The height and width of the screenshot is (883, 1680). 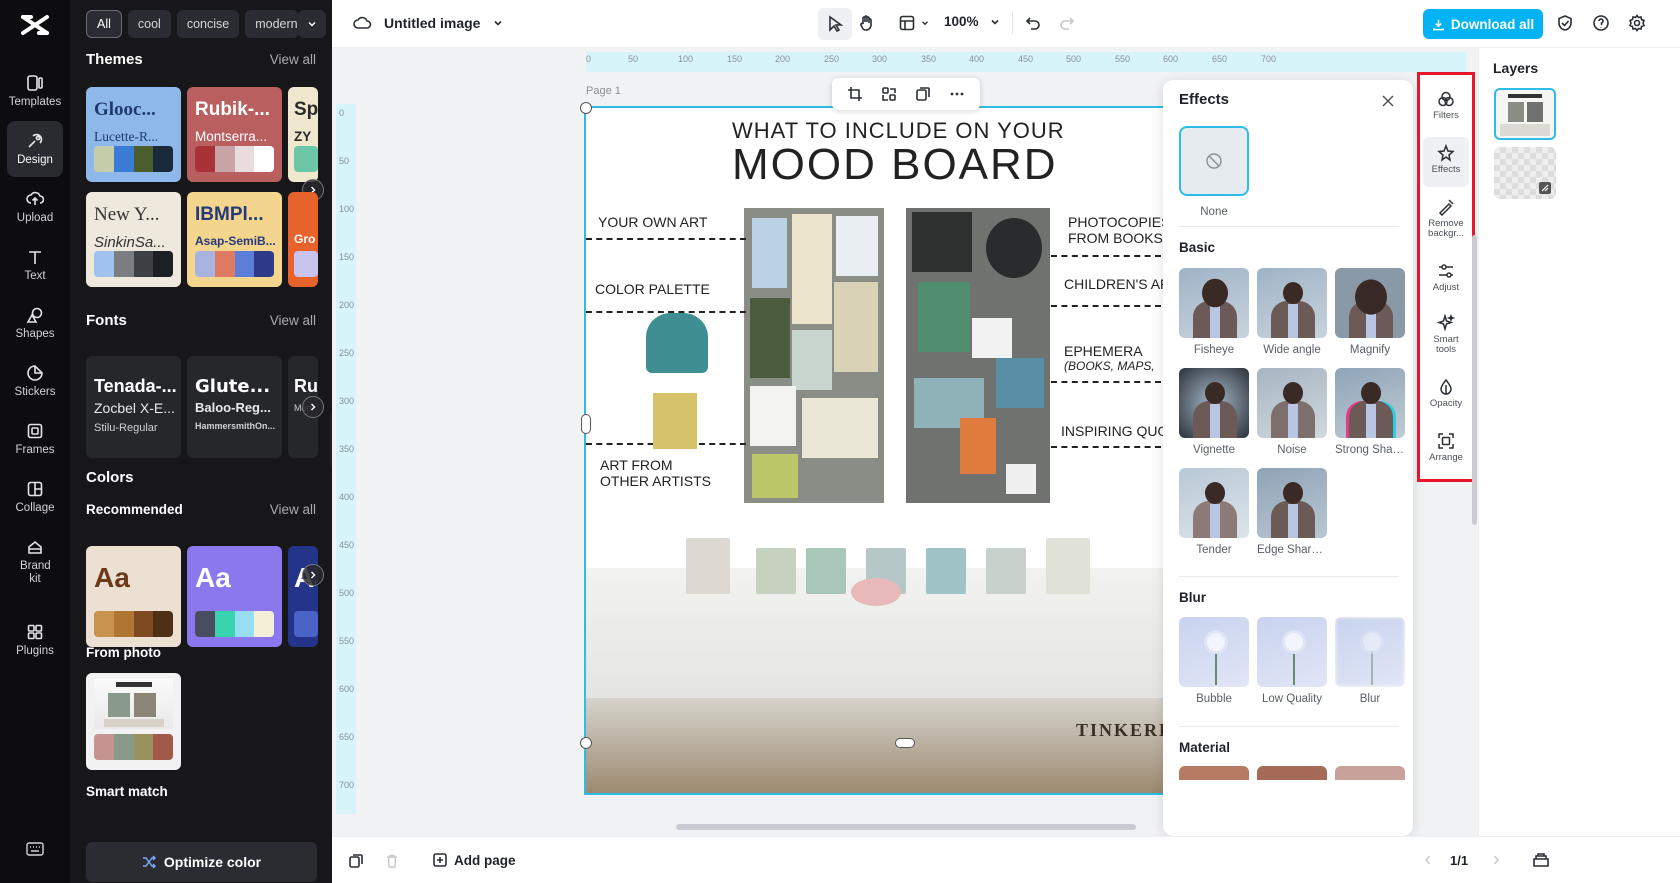 What do you see at coordinates (603, 91) in the screenshot?
I see `page-label: Page 1` at bounding box center [603, 91].